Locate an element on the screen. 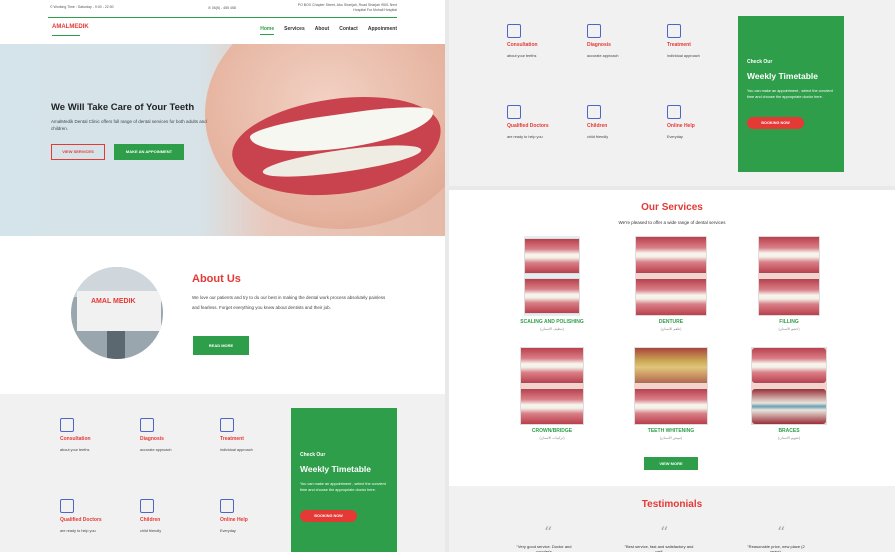  service-arabic: (تركيبات الاسنان) is located at coordinates (552, 438).